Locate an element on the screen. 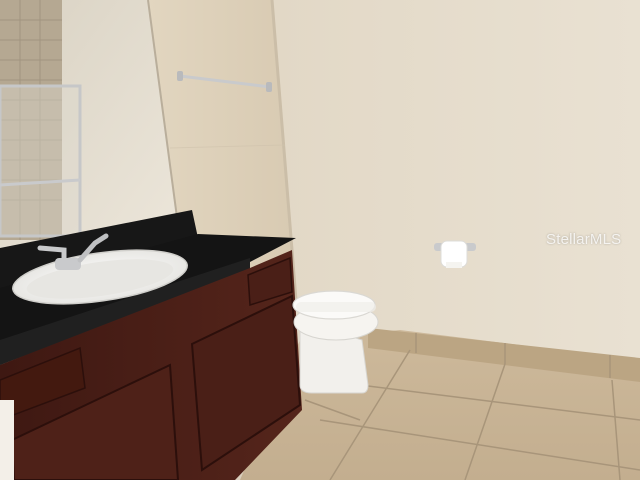  towel-bar-bracket-right is located at coordinates (269, 87).